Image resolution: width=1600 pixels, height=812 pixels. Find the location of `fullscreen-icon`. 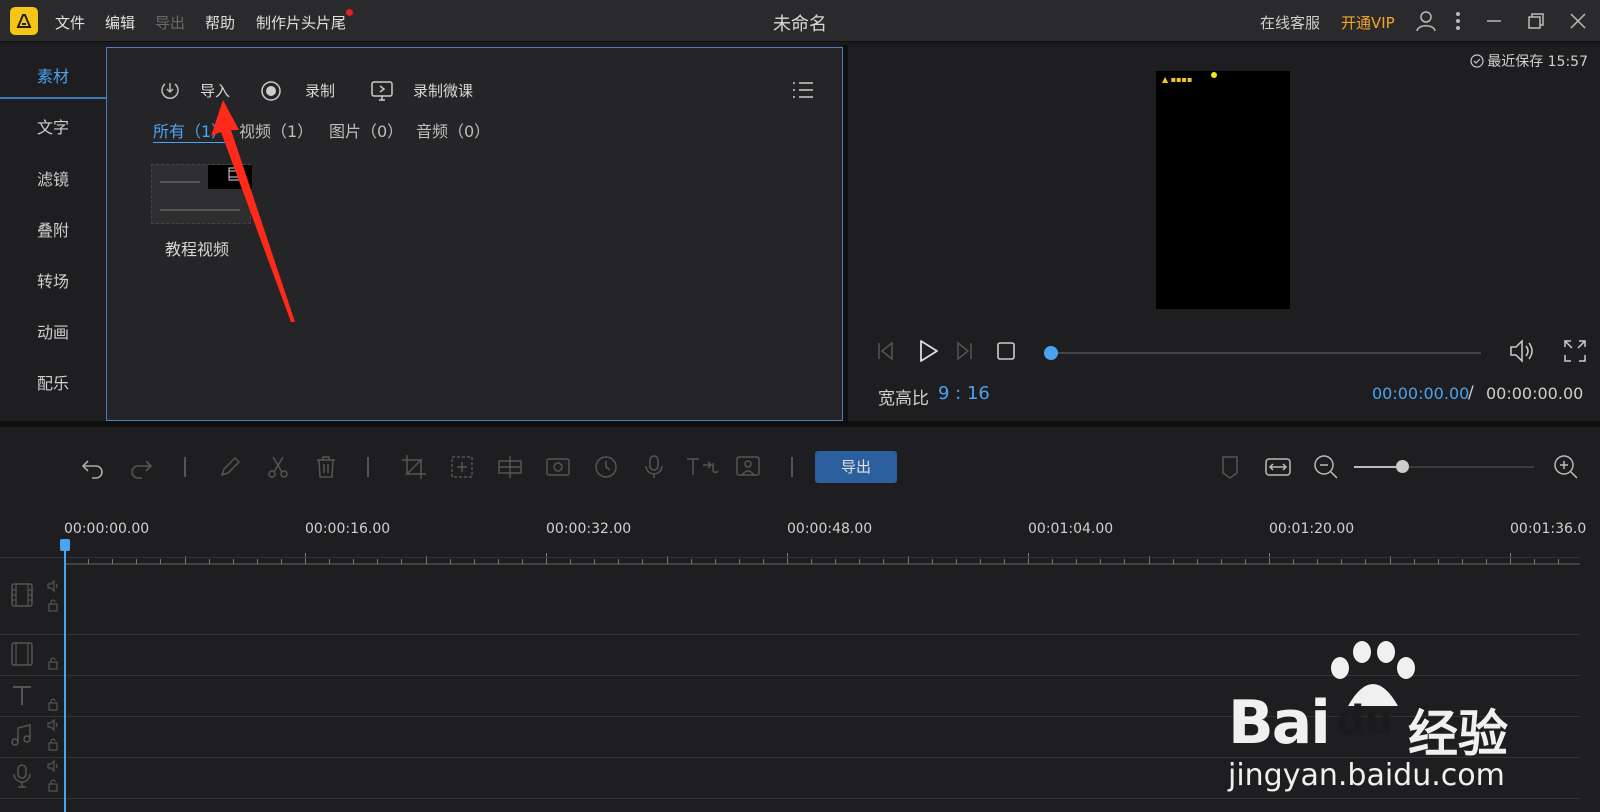

fullscreen-icon is located at coordinates (1575, 351).